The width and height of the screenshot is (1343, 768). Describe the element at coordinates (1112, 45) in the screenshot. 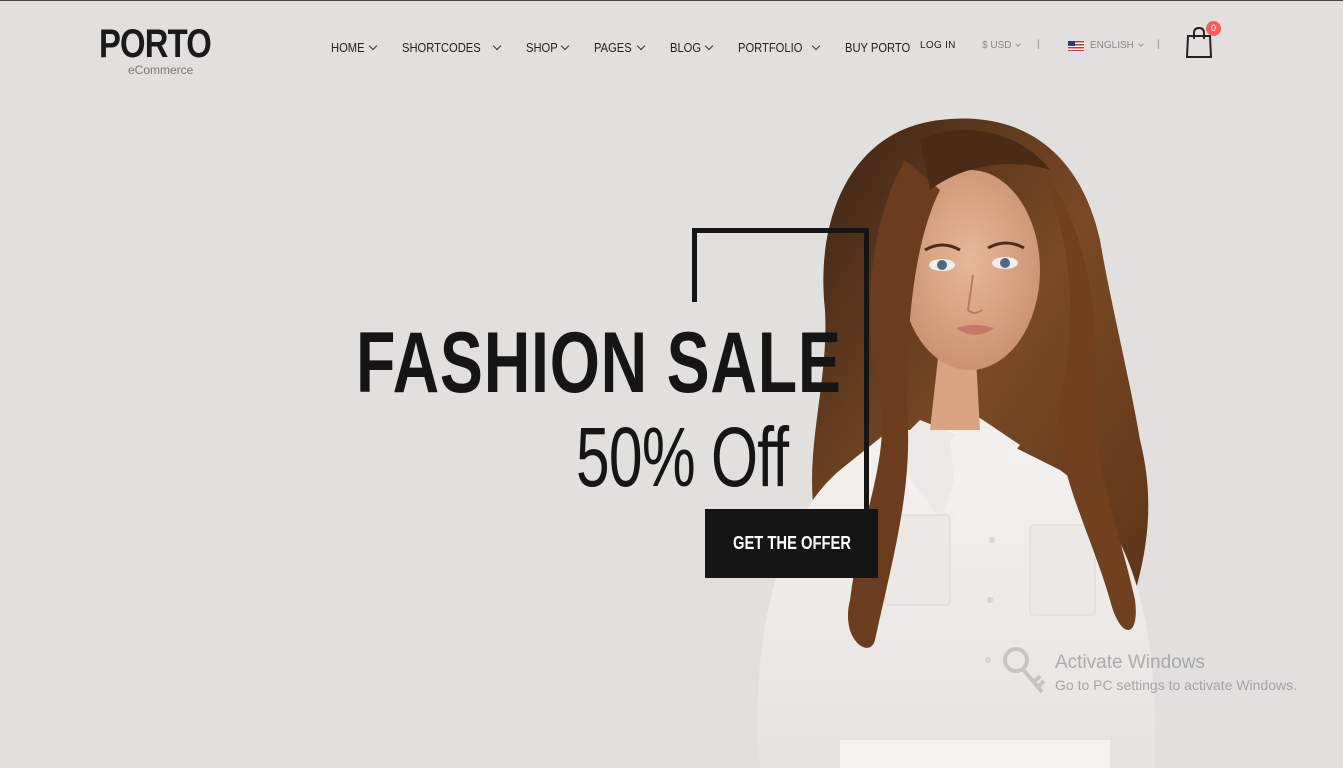

I see `language-label: ENGLISH` at that location.